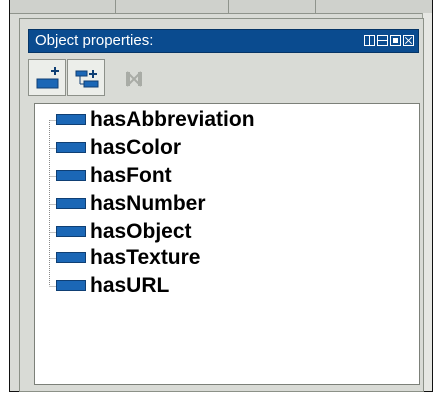  What do you see at coordinates (136, 147) in the screenshot?
I see `tree-item-label: hasColor` at bounding box center [136, 147].